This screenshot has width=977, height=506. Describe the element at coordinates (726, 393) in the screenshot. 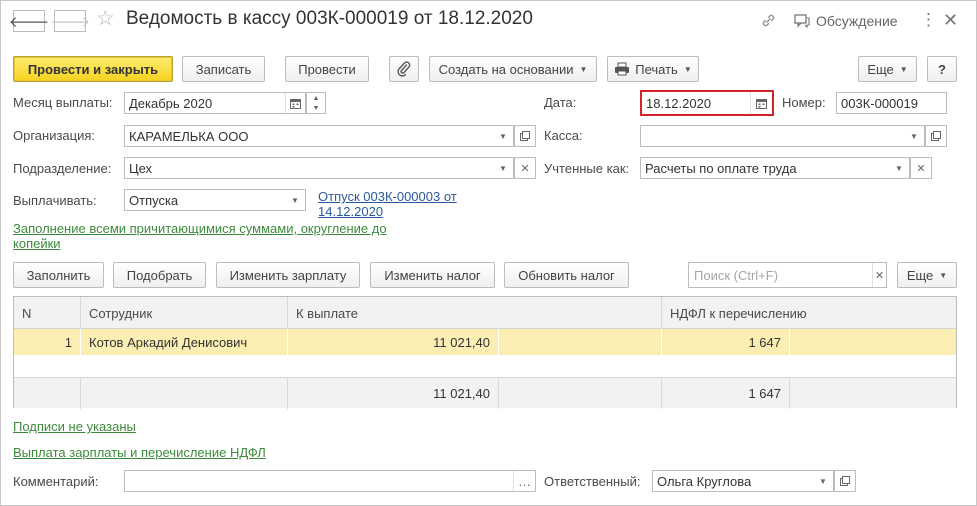

I see `total-ndfl: 1 647` at that location.